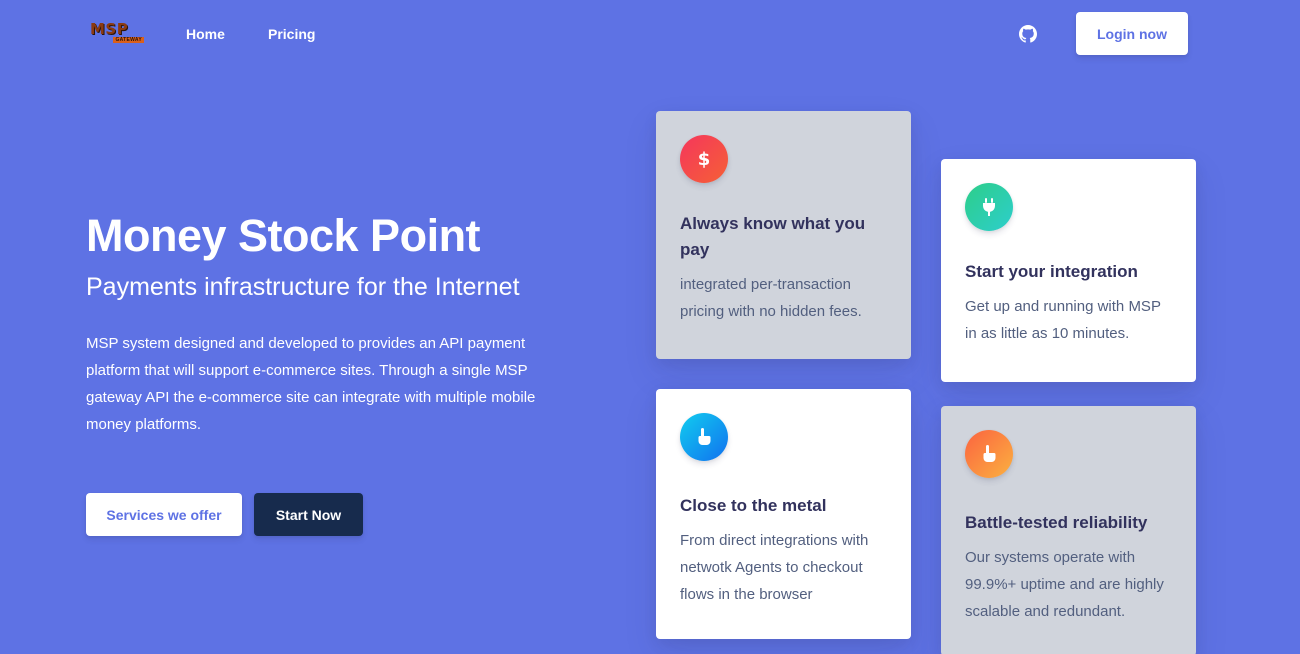 The width and height of the screenshot is (1300, 654). I want to click on github-icon, so click(1028, 34).